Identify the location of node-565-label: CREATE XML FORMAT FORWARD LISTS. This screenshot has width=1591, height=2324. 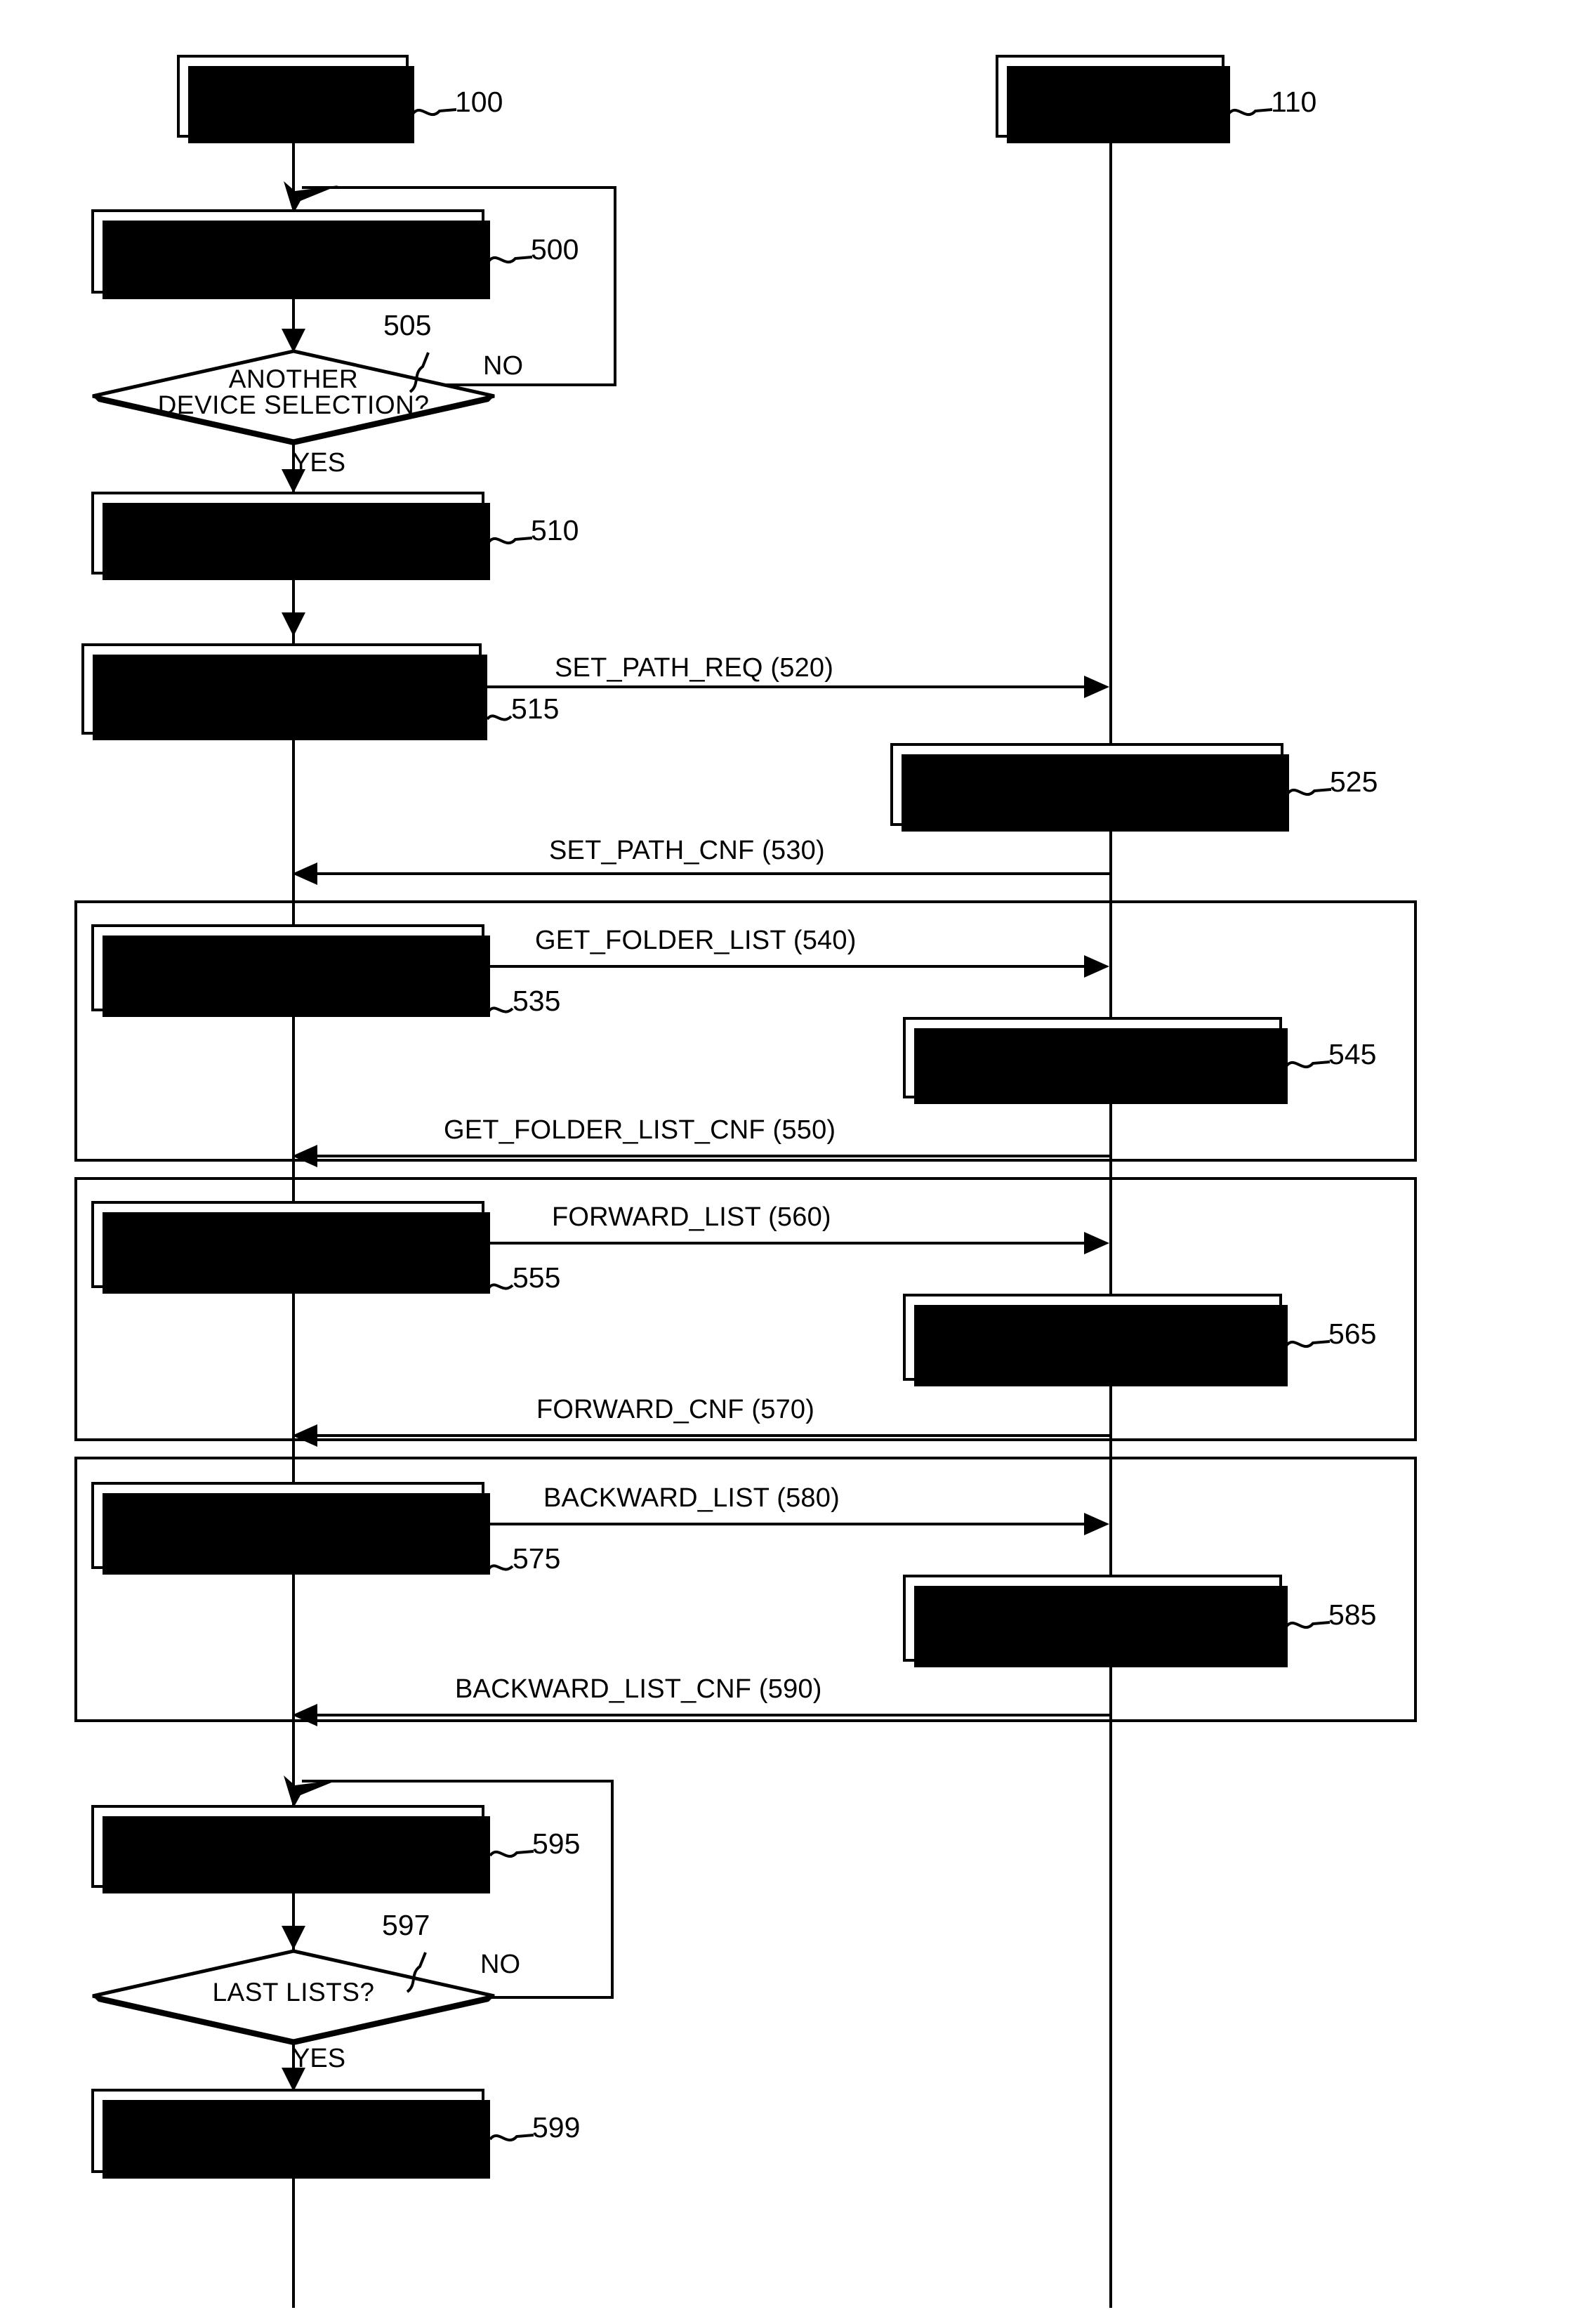
(1092, 1336).